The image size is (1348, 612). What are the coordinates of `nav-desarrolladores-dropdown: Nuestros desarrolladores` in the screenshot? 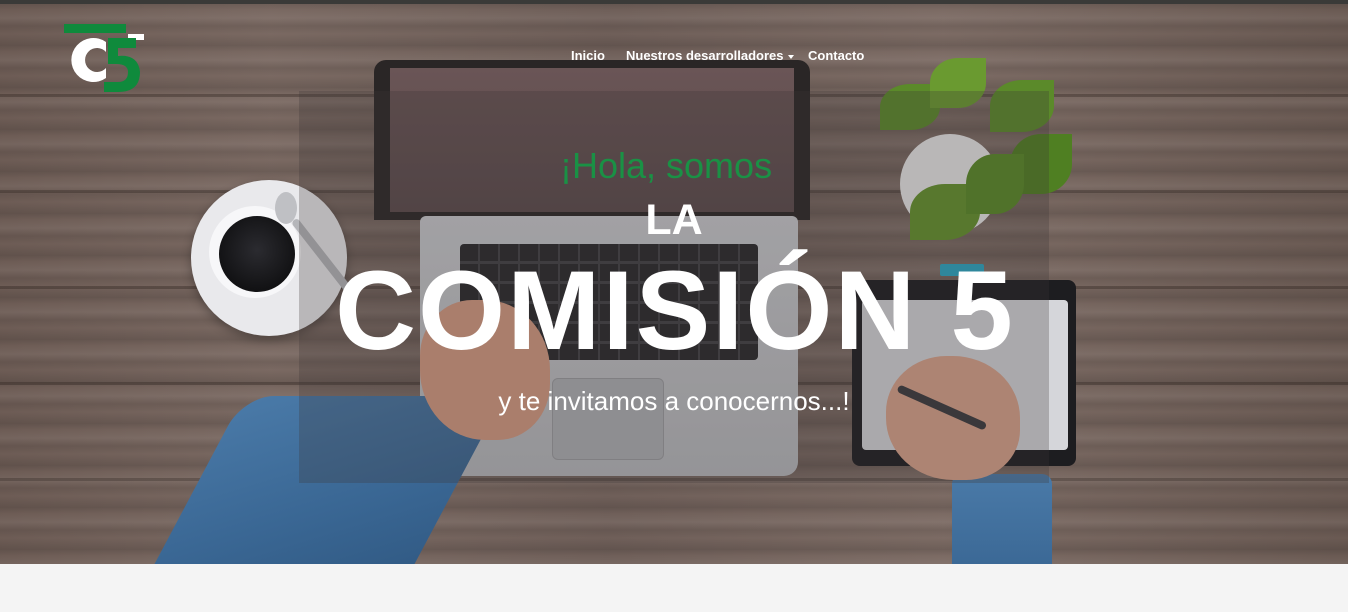 It's located at (710, 56).